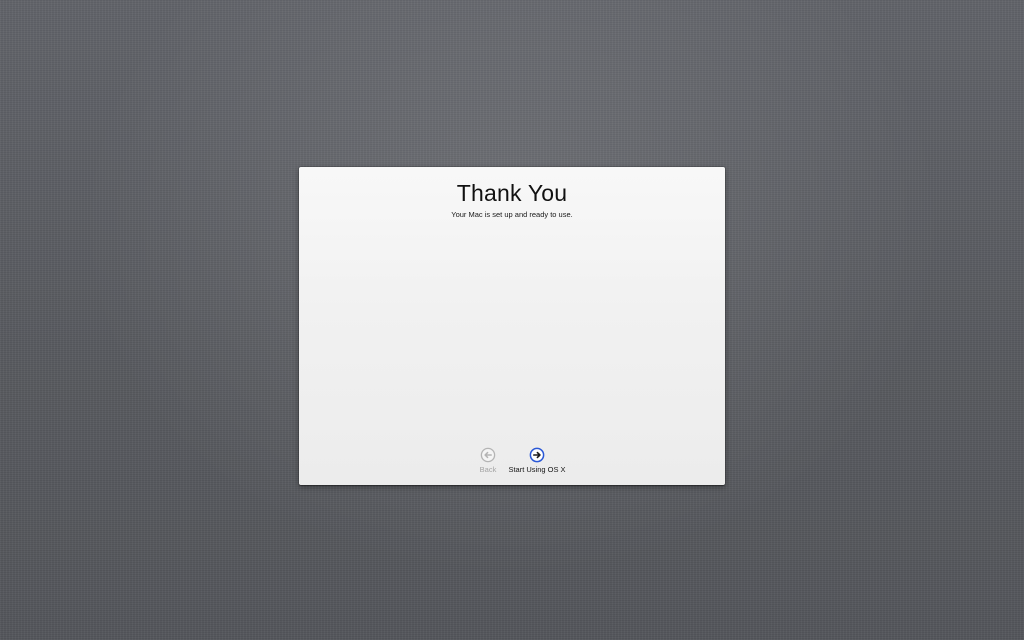  Describe the element at coordinates (537, 455) in the screenshot. I see `arrow-right-circle-icon` at that location.